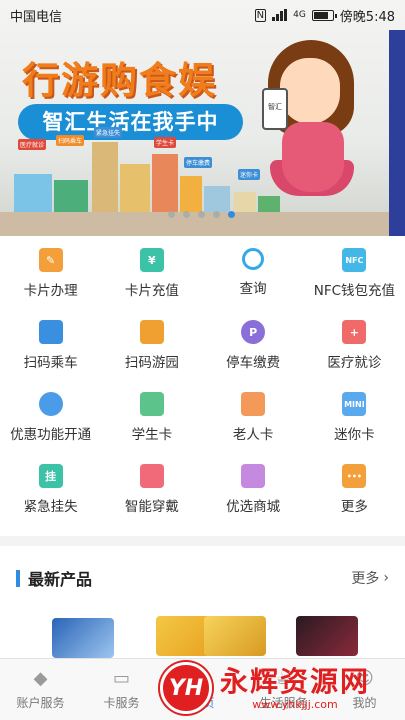 This screenshot has width=405, height=720. Describe the element at coordinates (202, 636) in the screenshot. I see `product-strip` at that location.